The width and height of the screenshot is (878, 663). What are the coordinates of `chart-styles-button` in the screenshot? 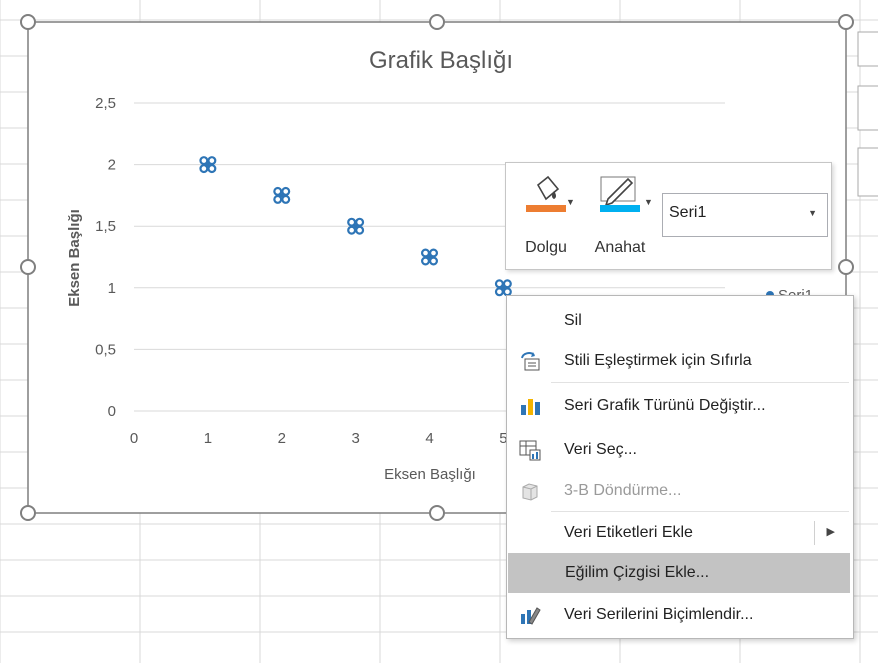 It's located at (867, 108).